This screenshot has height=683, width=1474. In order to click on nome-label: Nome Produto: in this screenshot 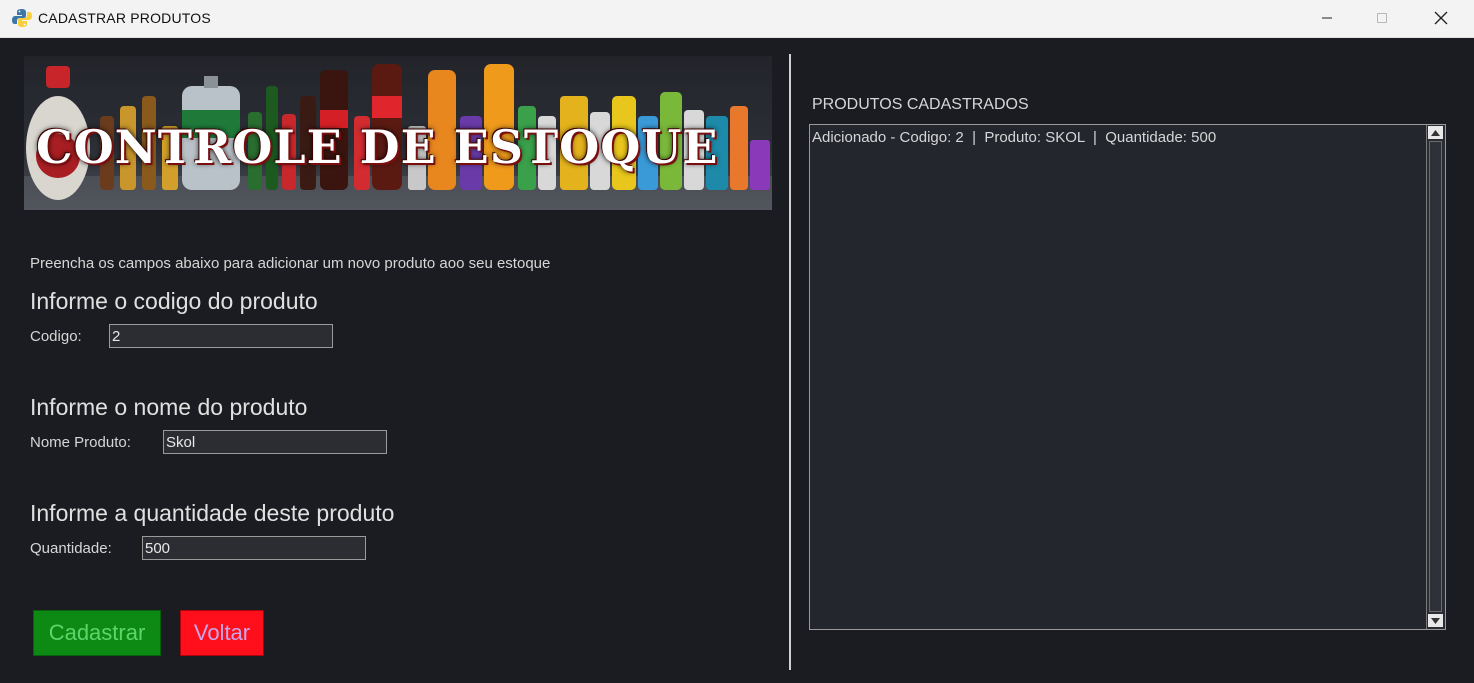, I will do `click(80, 442)`.